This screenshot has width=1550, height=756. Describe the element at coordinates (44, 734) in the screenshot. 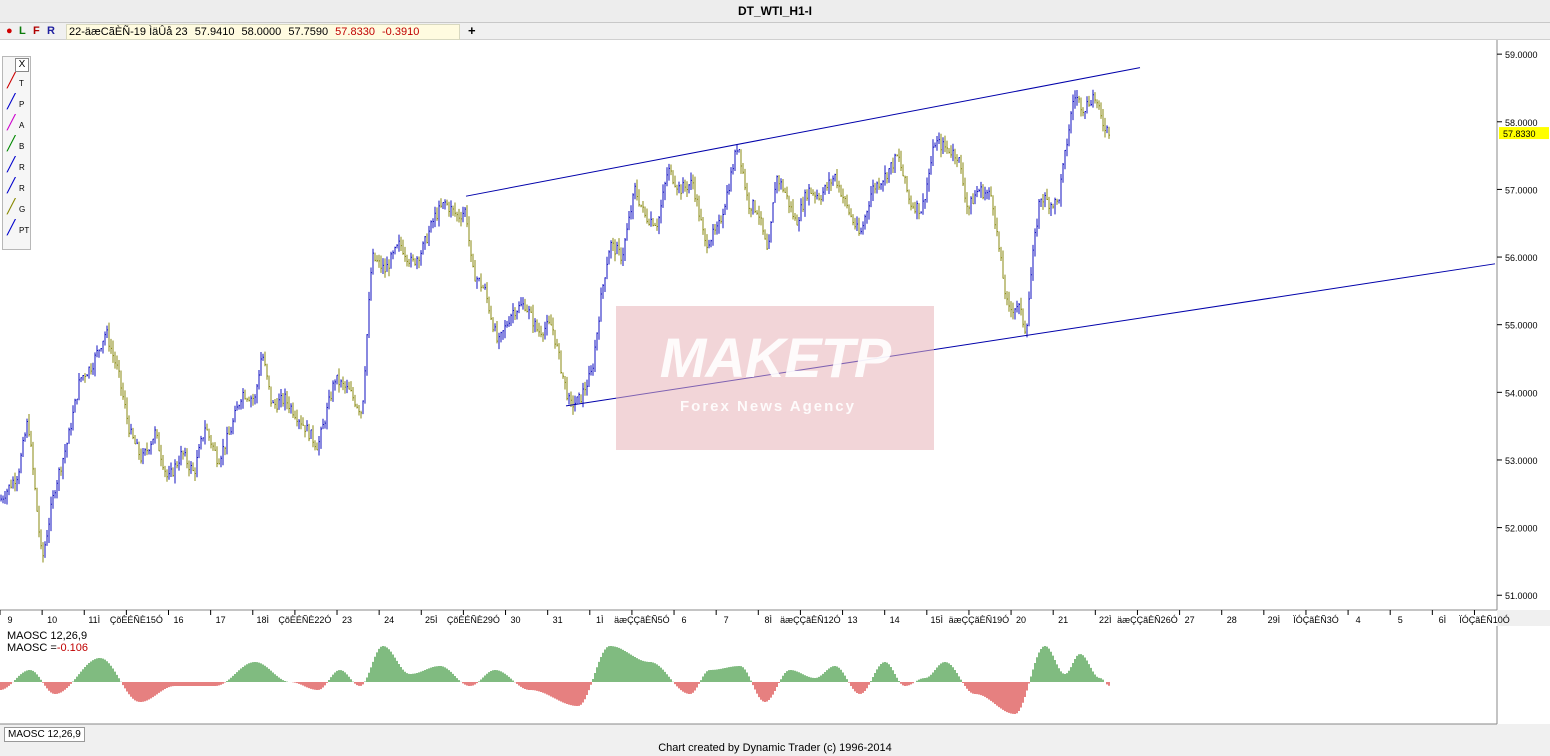

I see `osc-tab: MAOSC 12,26,9` at that location.